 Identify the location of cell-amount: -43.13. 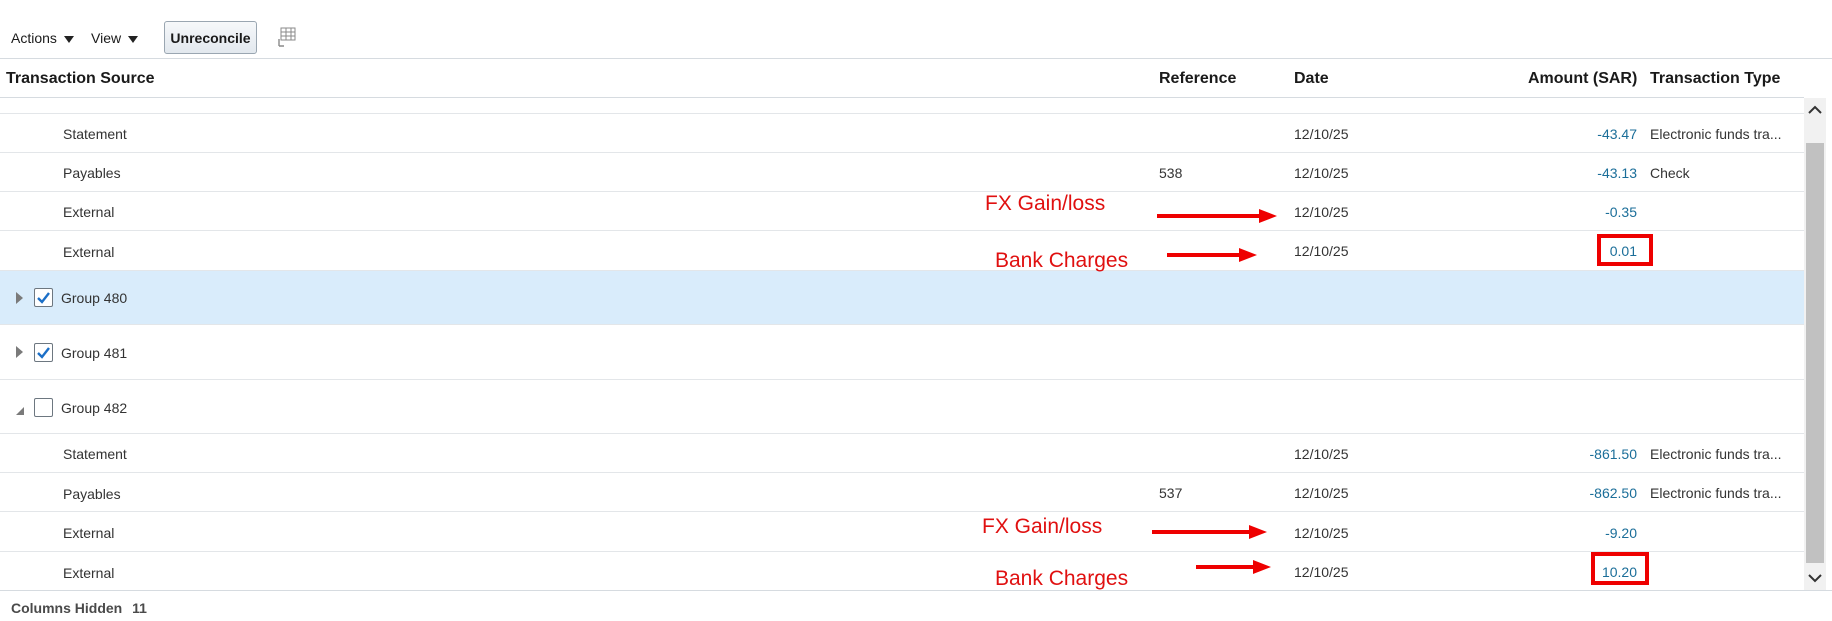
(1577, 173).